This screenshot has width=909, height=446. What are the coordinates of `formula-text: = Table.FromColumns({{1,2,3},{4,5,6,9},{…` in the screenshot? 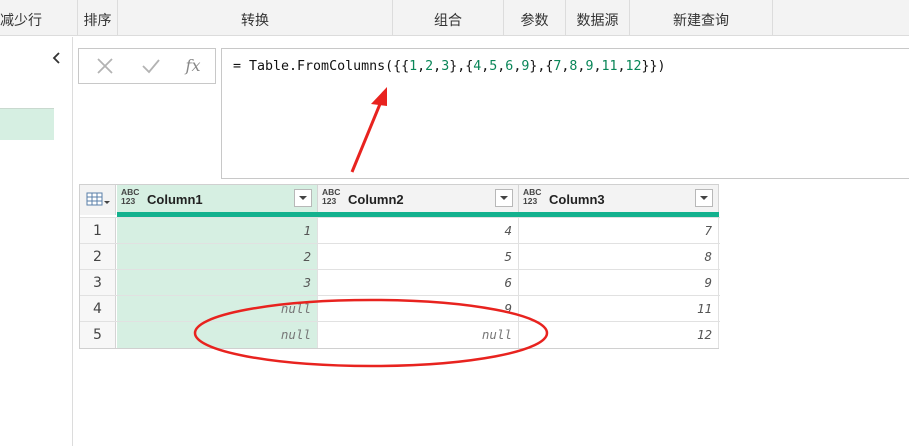 It's located at (449, 66).